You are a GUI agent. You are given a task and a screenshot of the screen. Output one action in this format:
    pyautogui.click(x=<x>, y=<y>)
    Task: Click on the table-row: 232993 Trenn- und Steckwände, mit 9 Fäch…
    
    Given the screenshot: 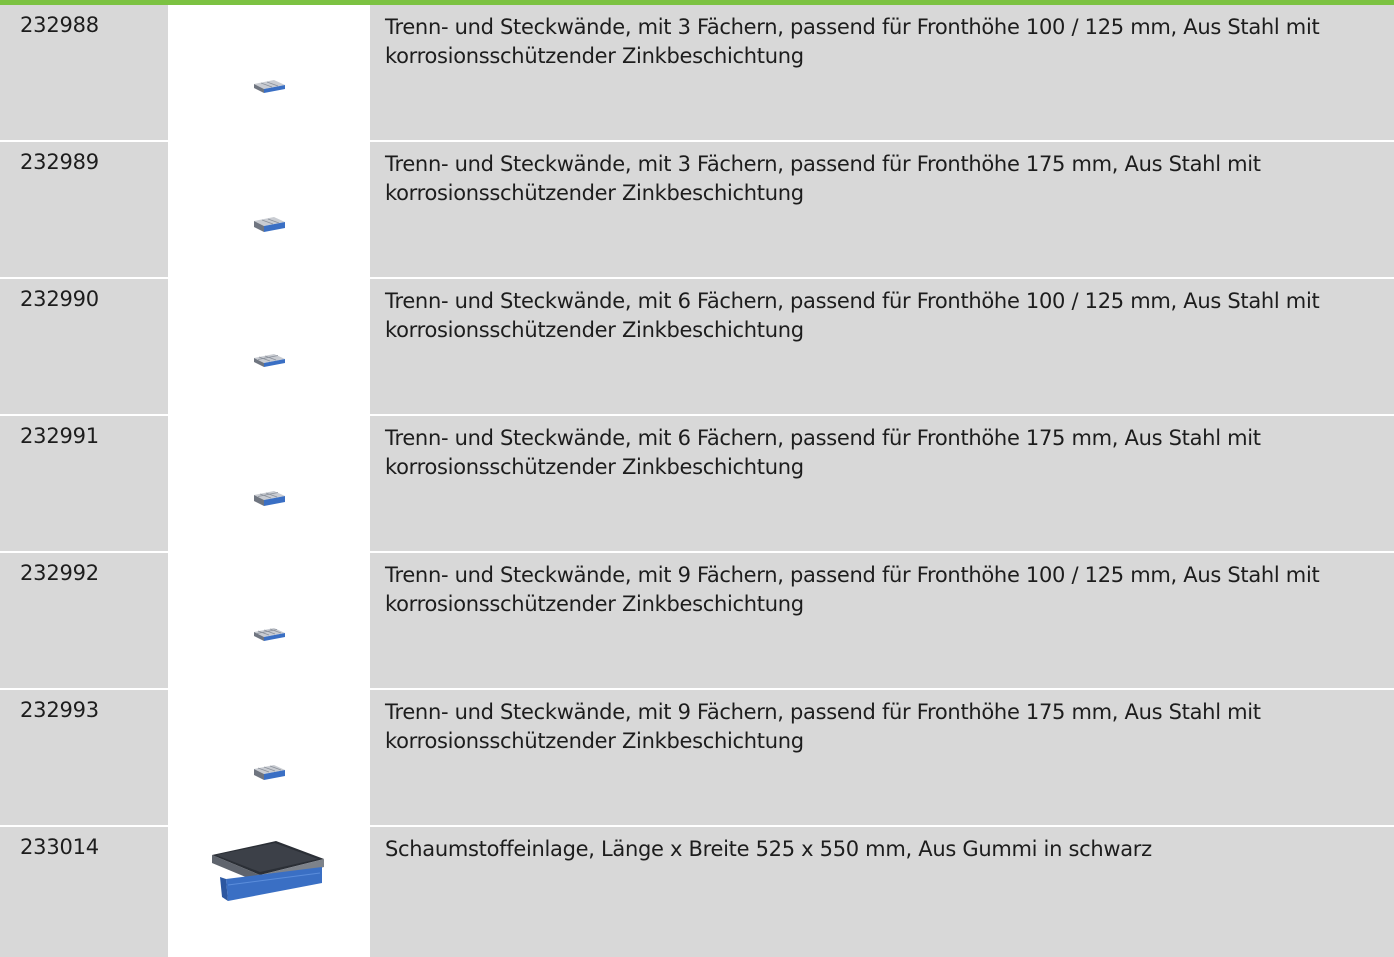 What is the action you would take?
    pyautogui.click(x=697, y=758)
    